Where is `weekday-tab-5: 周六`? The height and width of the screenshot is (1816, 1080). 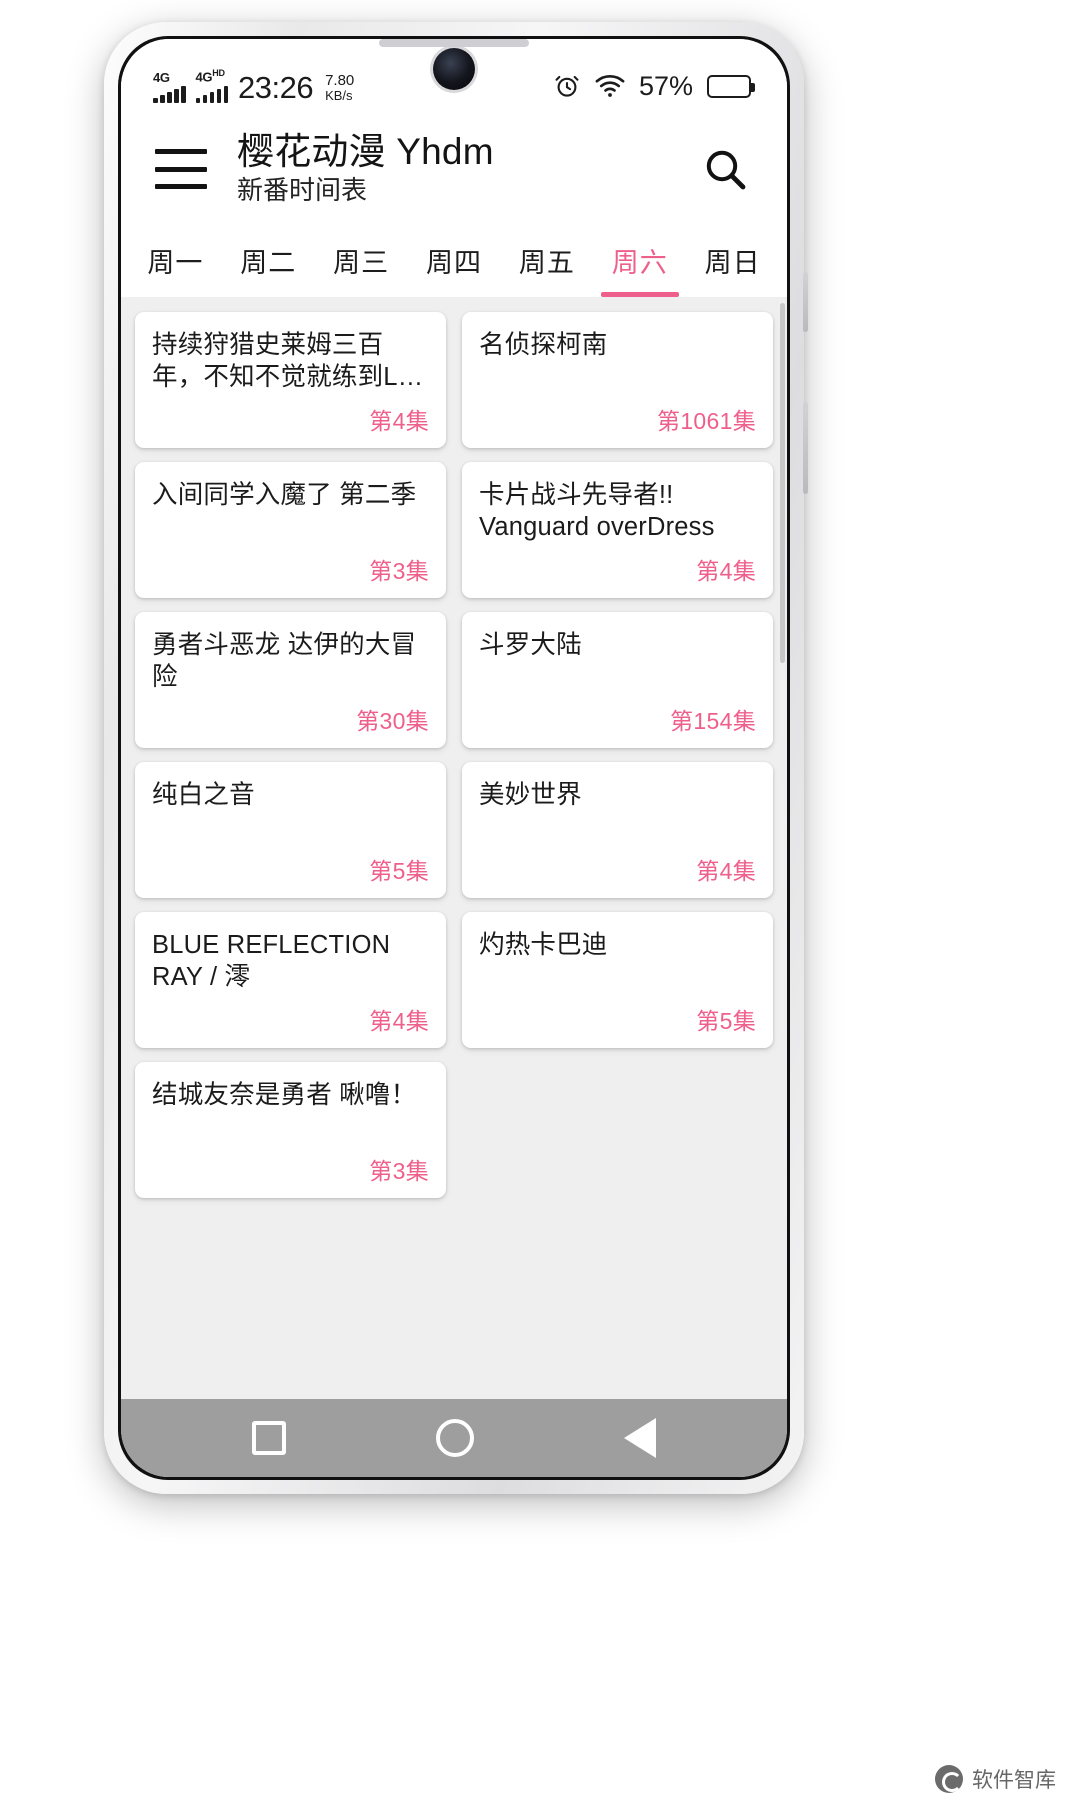
weekday-tab-5: 周六 is located at coordinates (639, 260).